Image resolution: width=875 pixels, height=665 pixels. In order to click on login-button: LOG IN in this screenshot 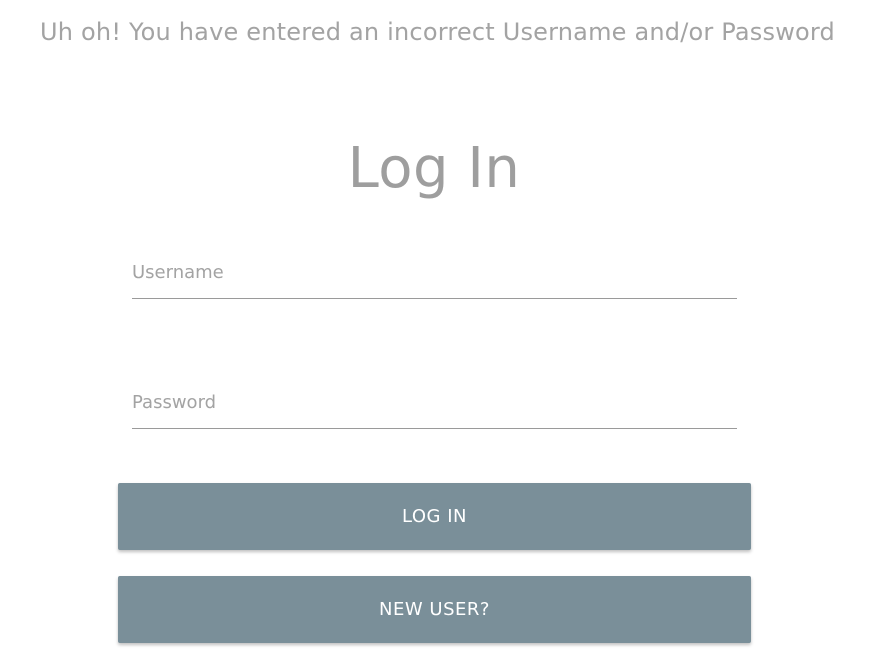, I will do `click(434, 516)`.